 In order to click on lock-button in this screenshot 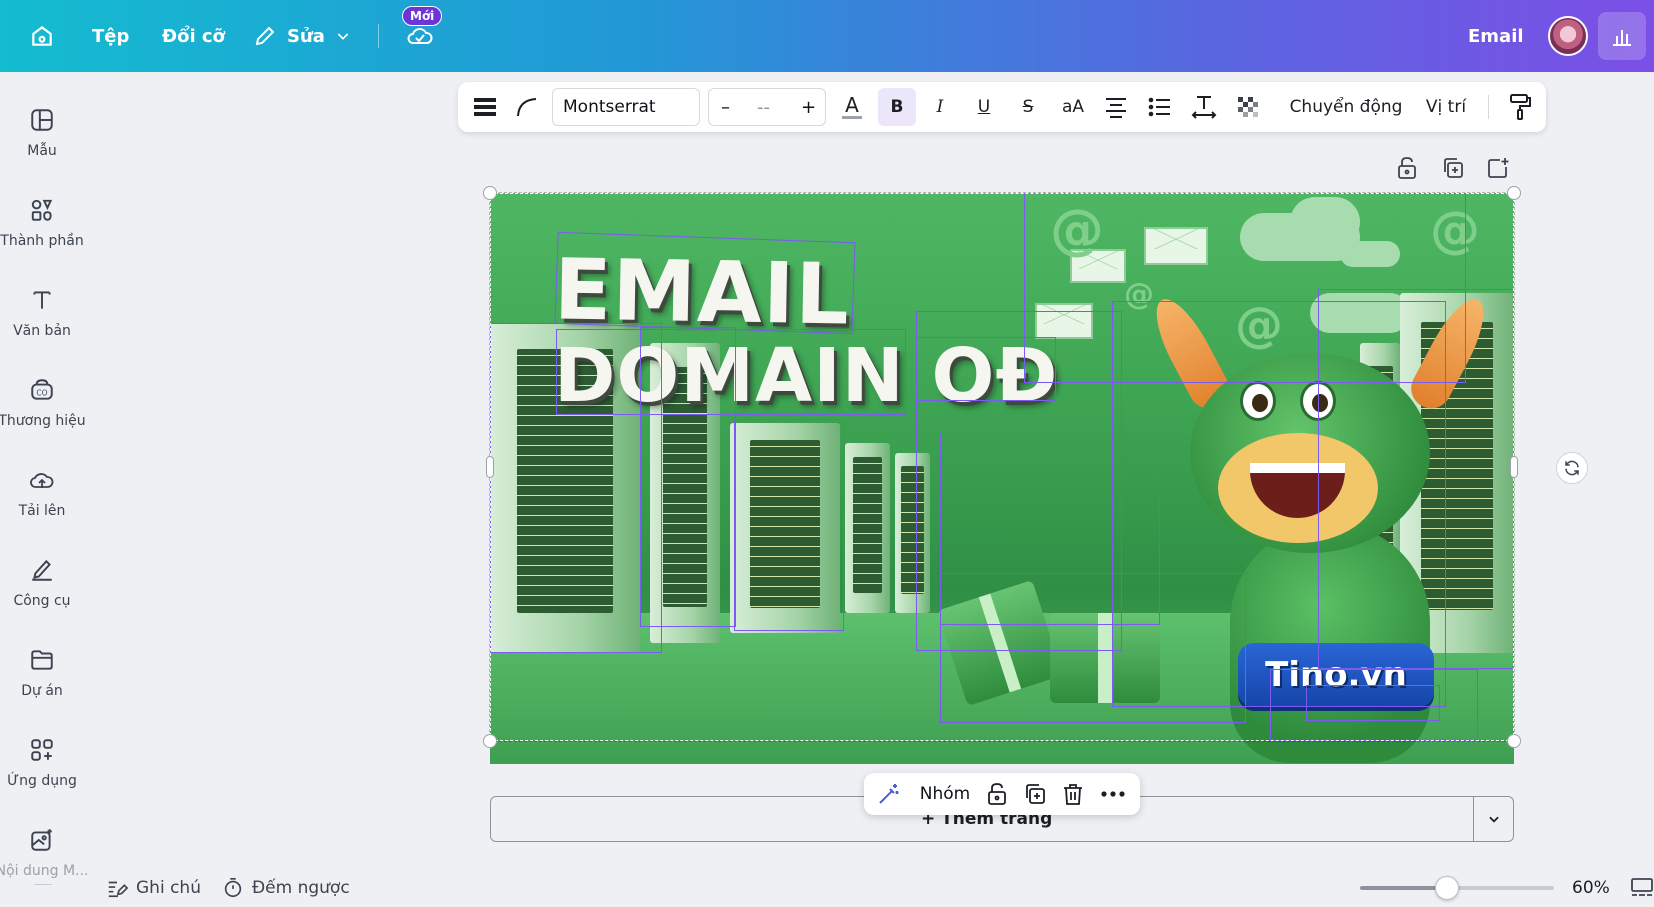, I will do `click(997, 794)`.